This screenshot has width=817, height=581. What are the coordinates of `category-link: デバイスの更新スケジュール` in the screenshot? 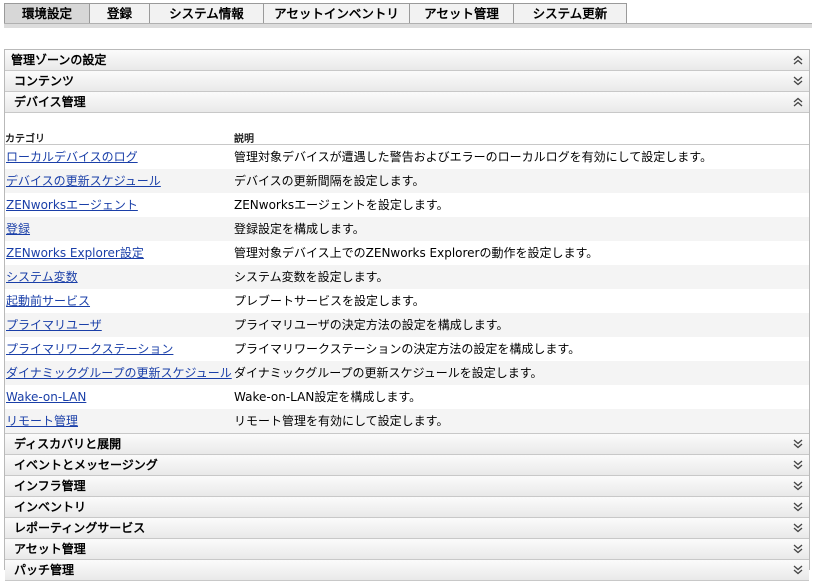 It's located at (83, 181).